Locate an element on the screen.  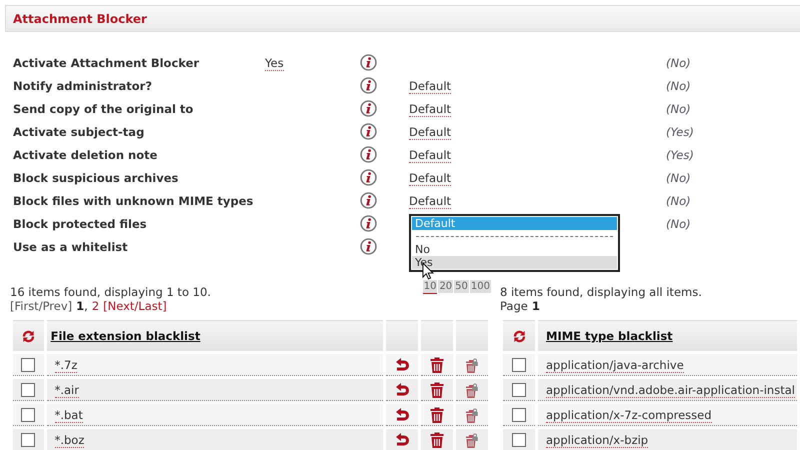
page-label: Page is located at coordinates (514, 306).